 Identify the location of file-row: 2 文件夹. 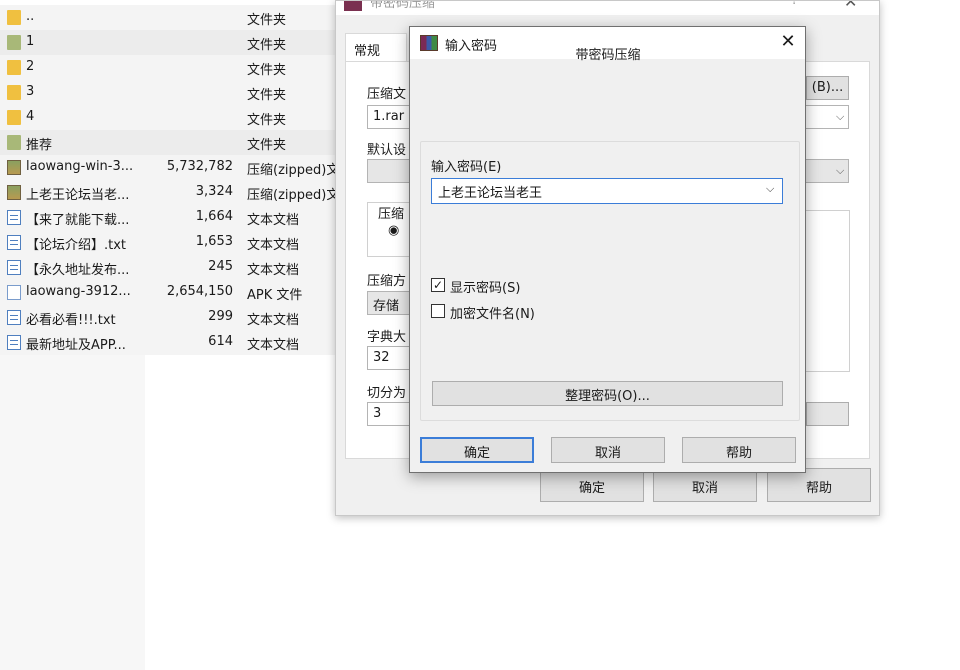
(168, 67).